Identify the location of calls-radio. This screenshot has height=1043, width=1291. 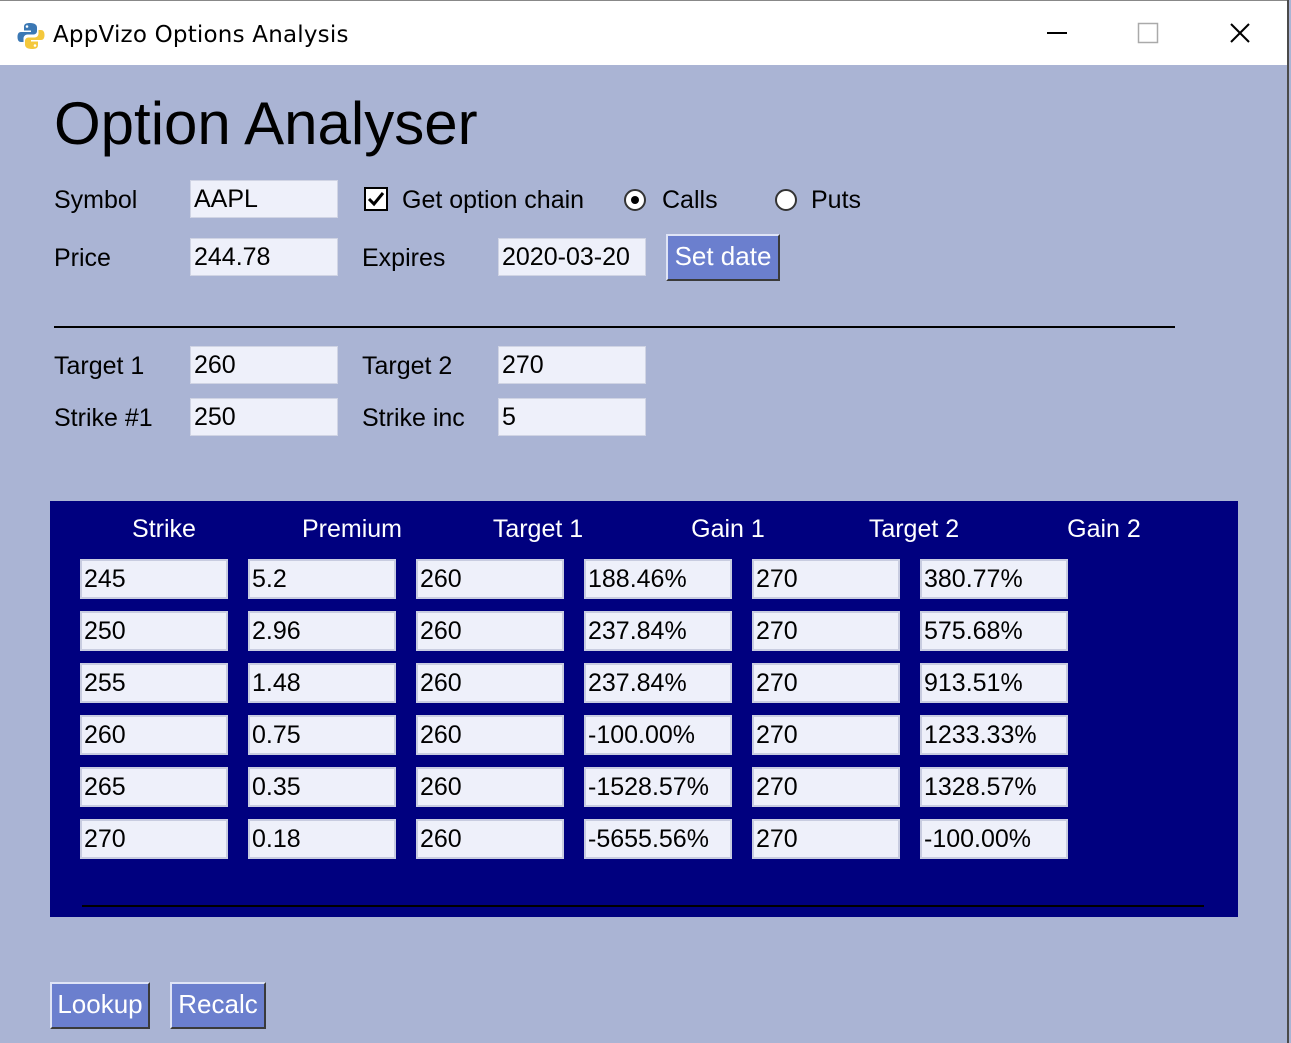
(635, 200).